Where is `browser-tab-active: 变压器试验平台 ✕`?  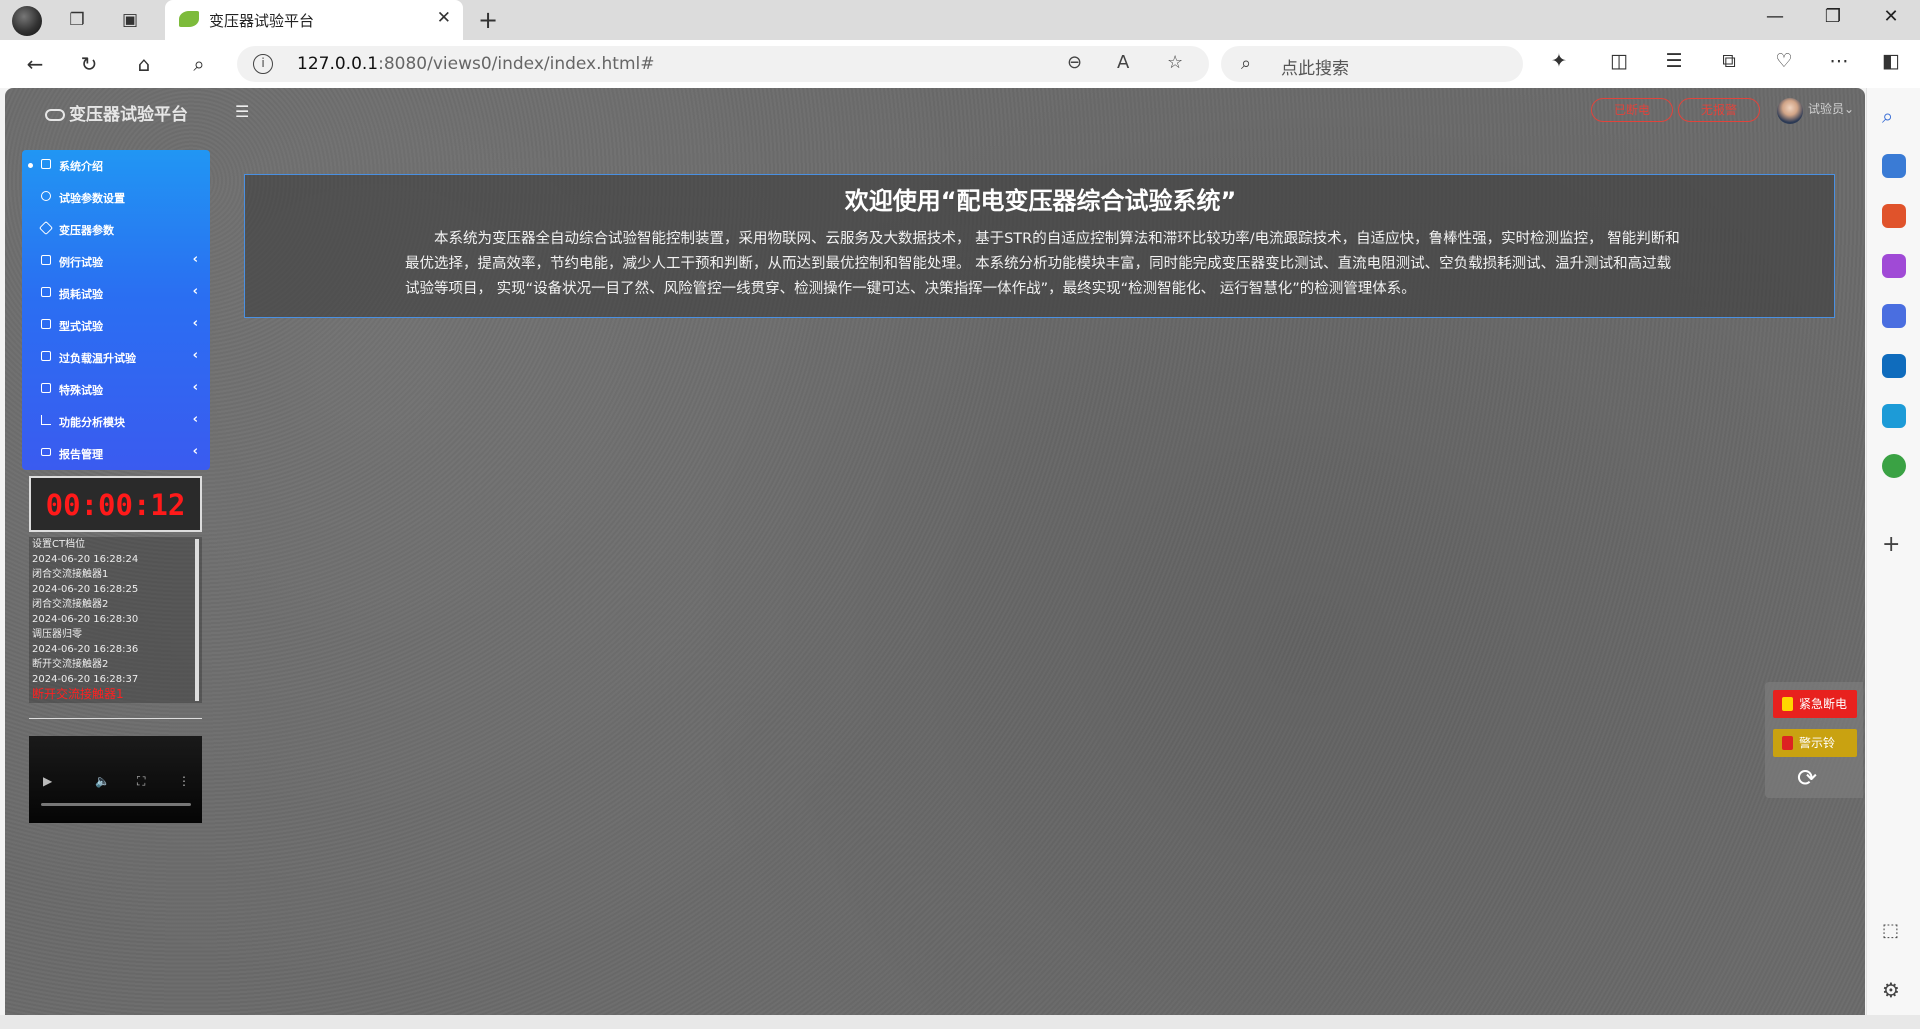 browser-tab-active: 变压器试验平台 ✕ is located at coordinates (314, 20).